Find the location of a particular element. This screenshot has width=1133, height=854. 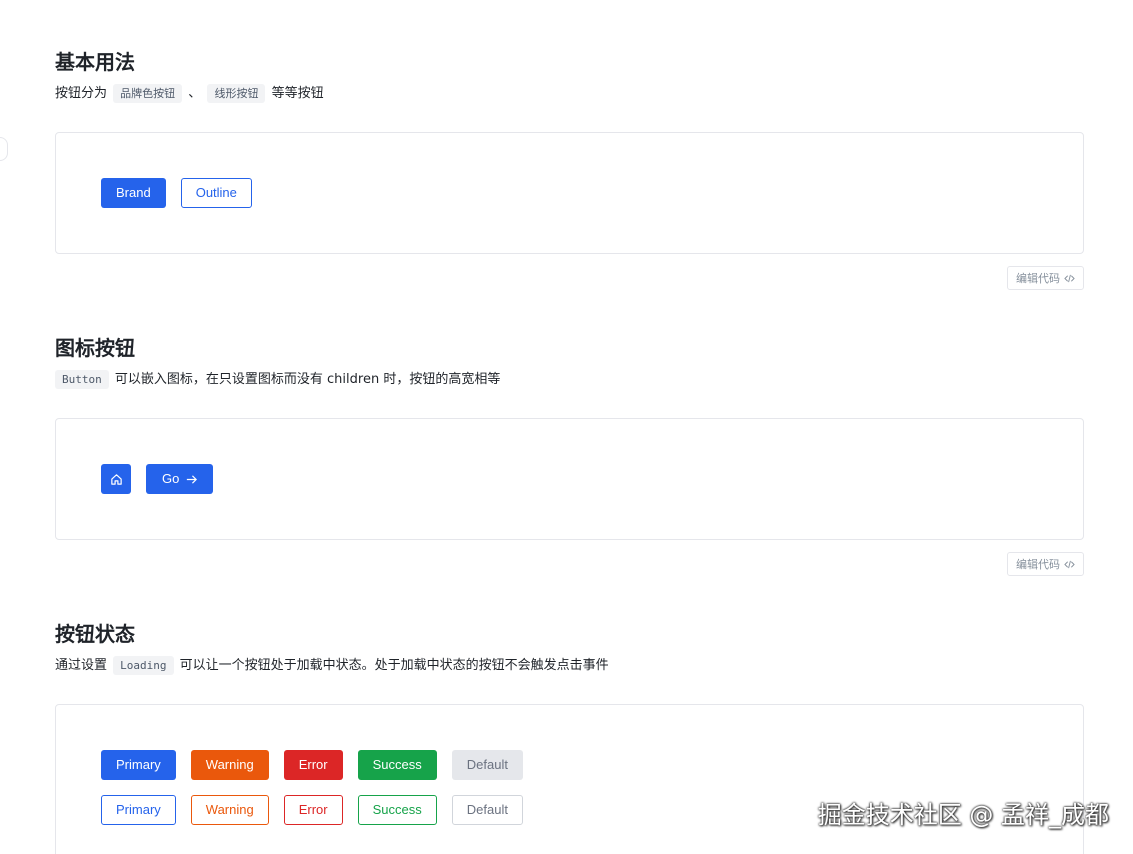

section-title: 基本用法 is located at coordinates (95, 62).